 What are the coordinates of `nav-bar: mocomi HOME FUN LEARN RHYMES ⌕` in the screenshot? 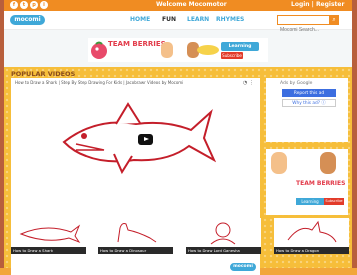 It's located at (178, 22).